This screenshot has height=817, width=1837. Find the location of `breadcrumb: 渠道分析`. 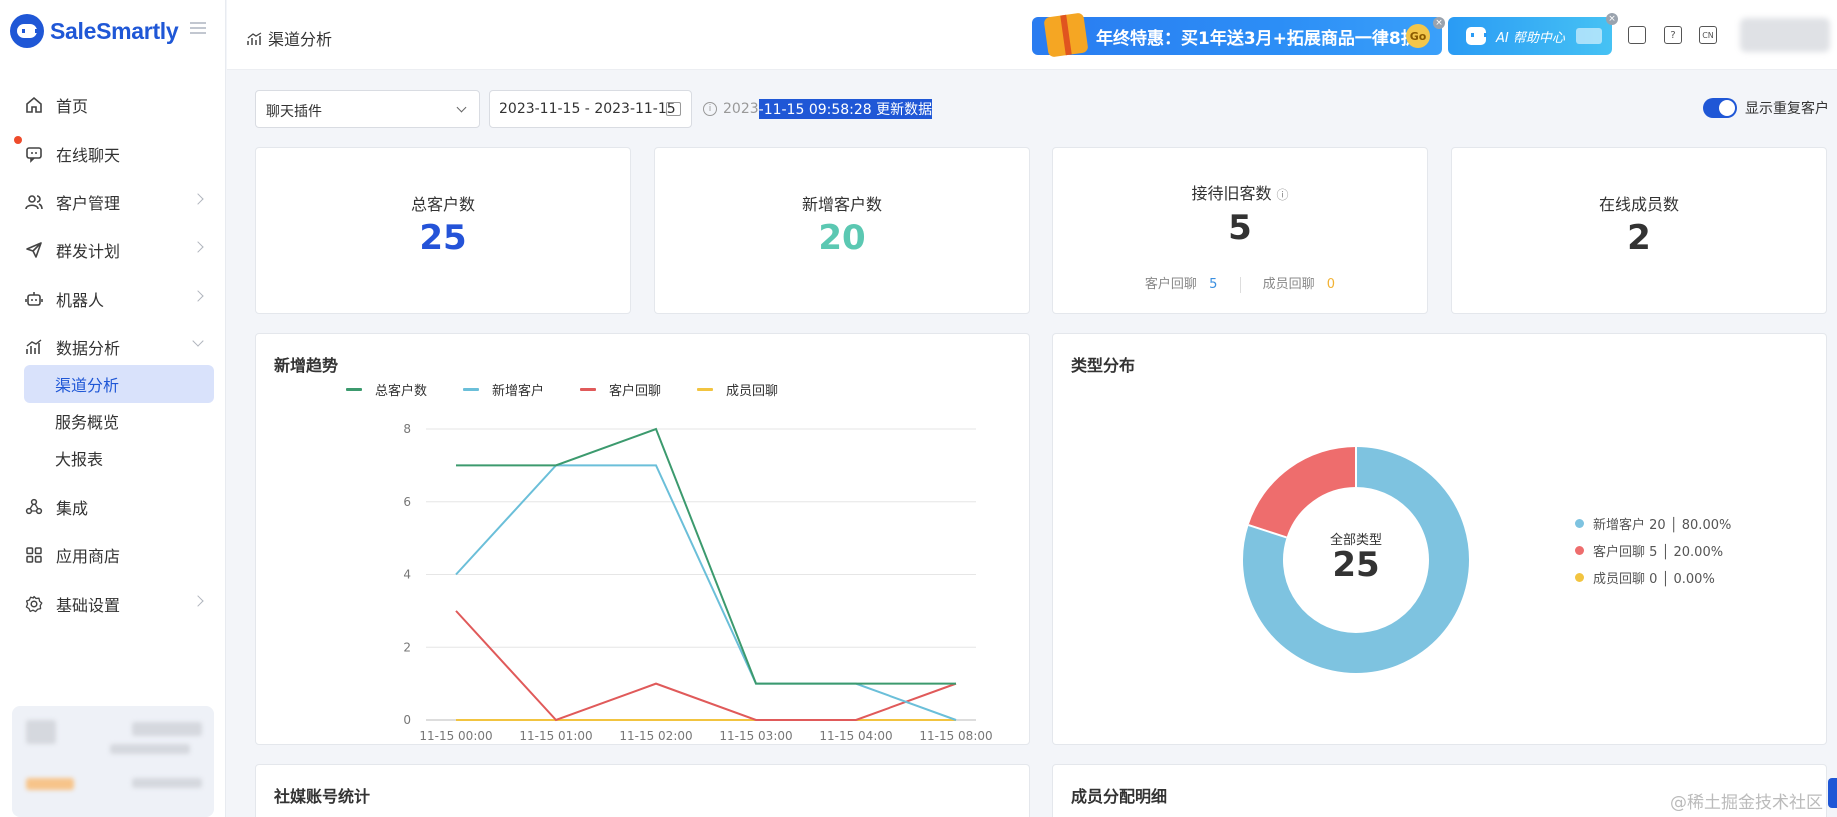

breadcrumb: 渠道分析 is located at coordinates (289, 38).